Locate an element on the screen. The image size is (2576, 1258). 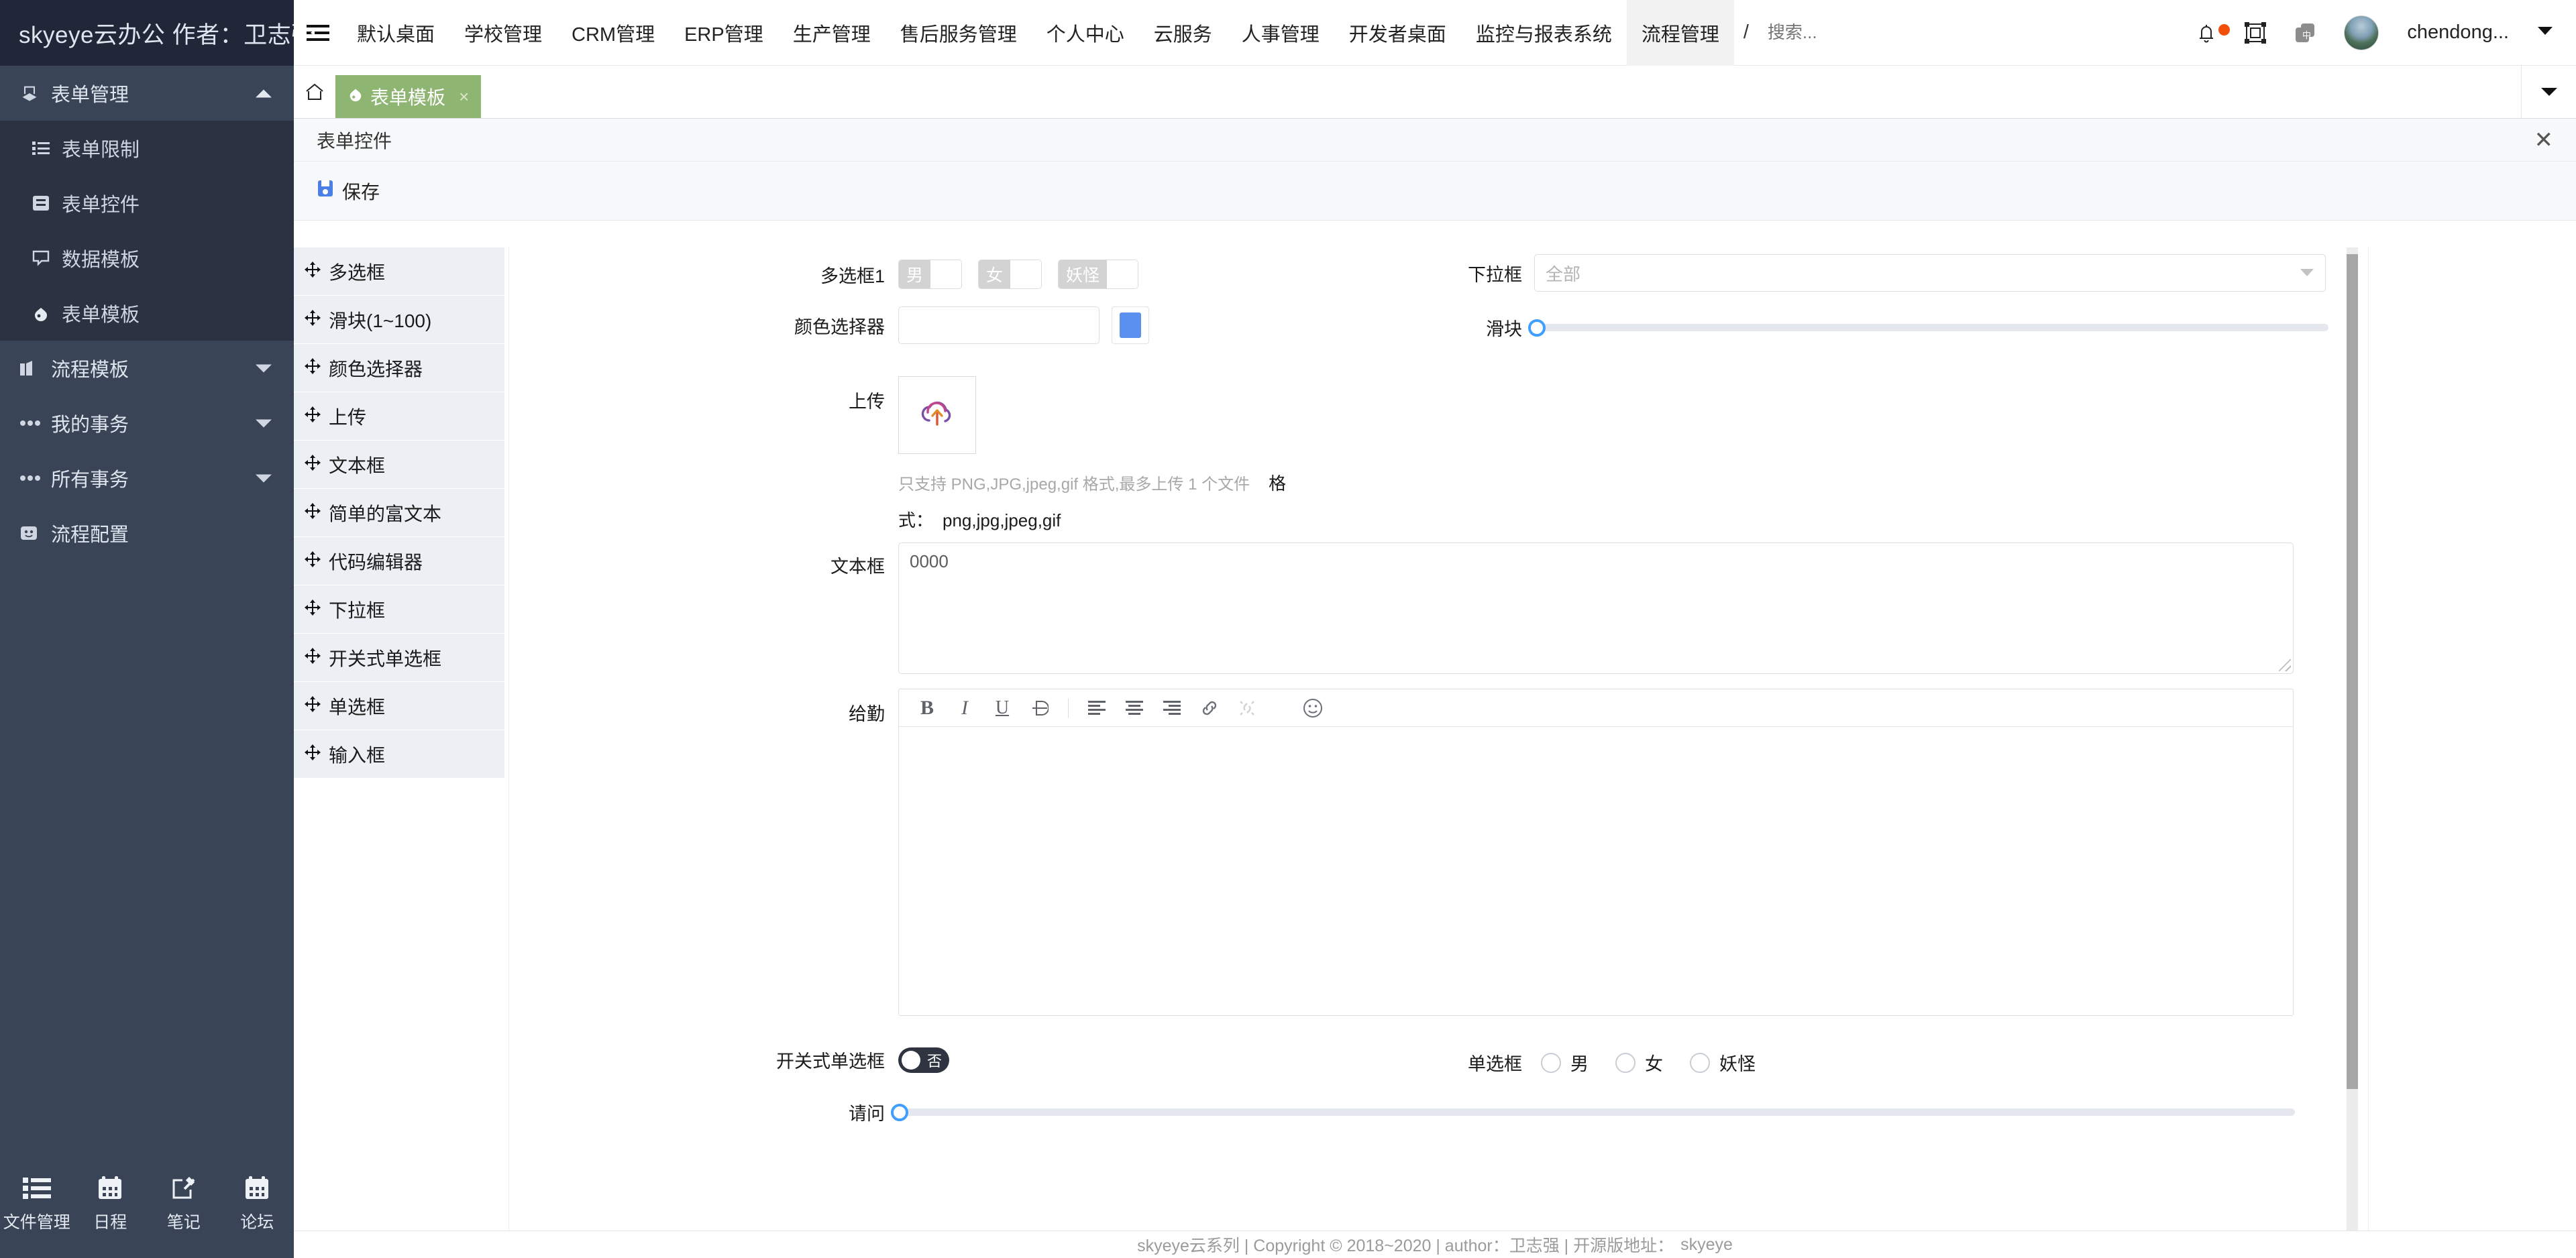
nav-item-6: 个人中心 is located at coordinates (1085, 33).